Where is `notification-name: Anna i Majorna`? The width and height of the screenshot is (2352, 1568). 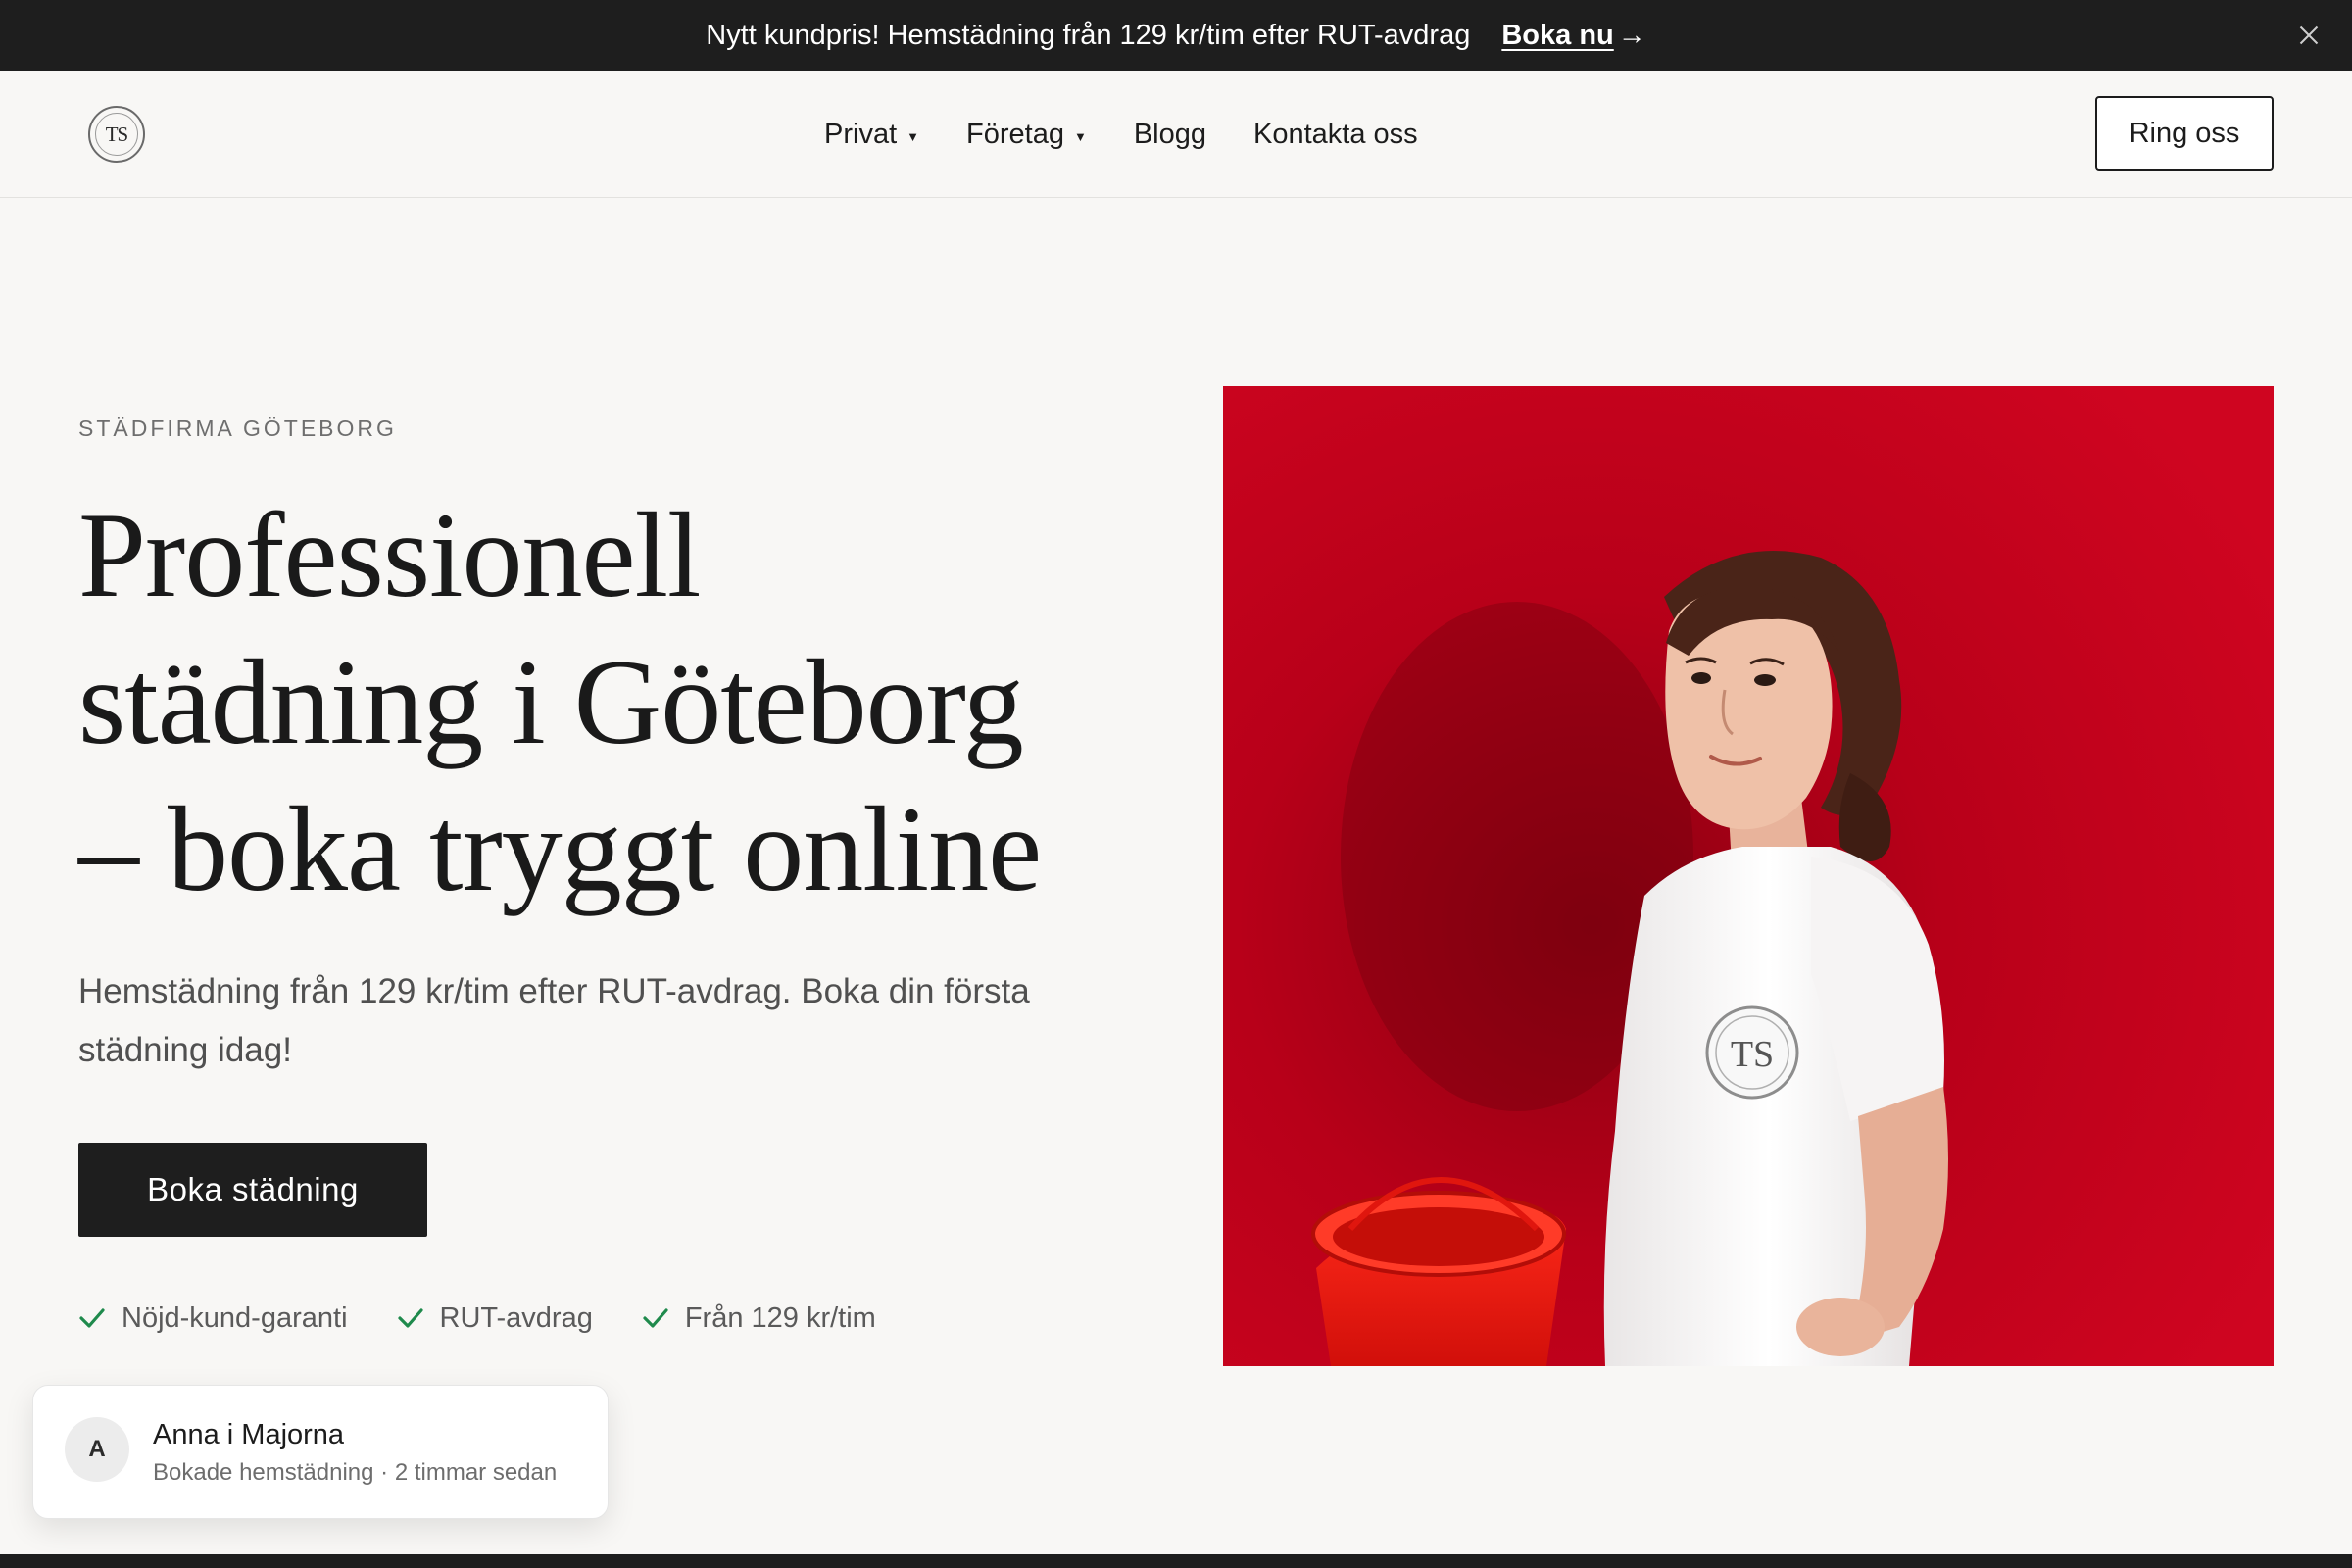 notification-name: Anna i Majorna is located at coordinates (249, 1434).